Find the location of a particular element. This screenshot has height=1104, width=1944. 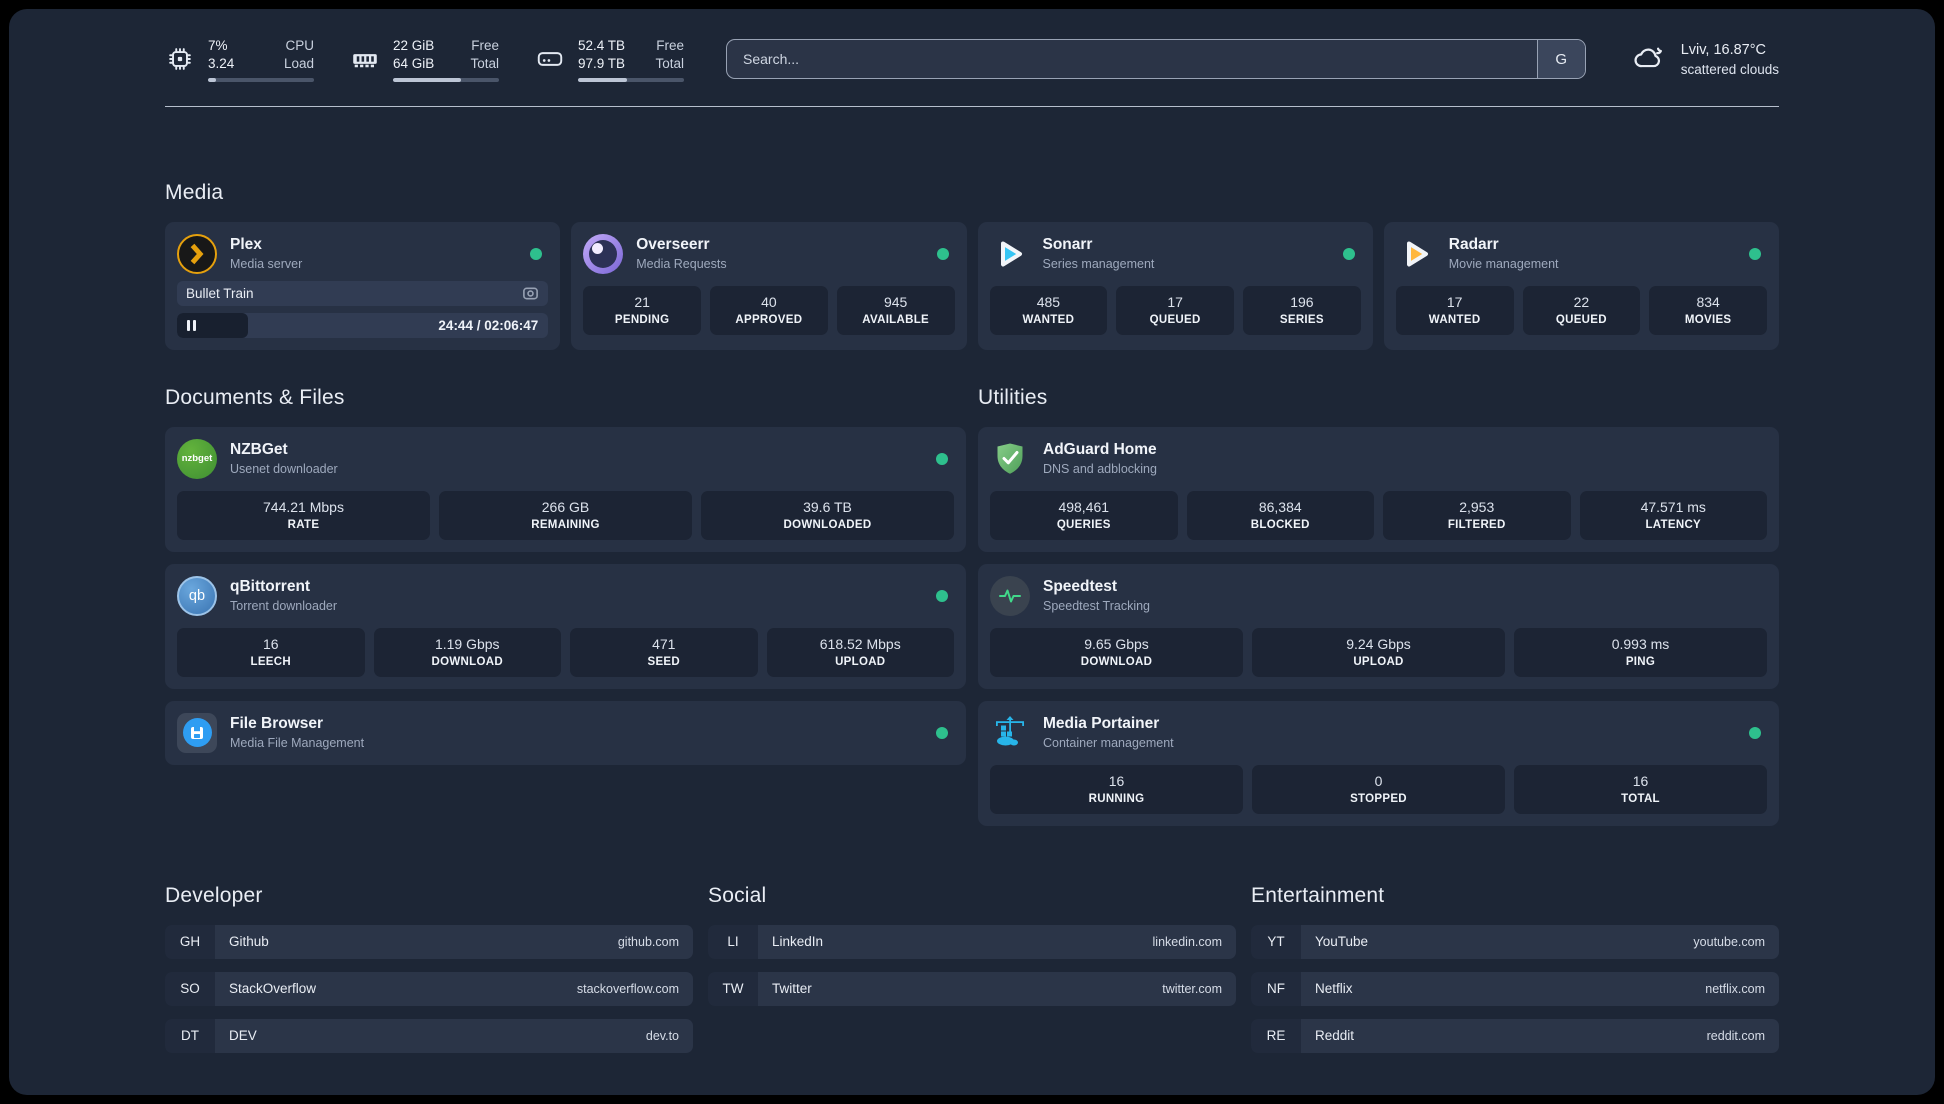

bookmark-name: Github is located at coordinates (249, 942).